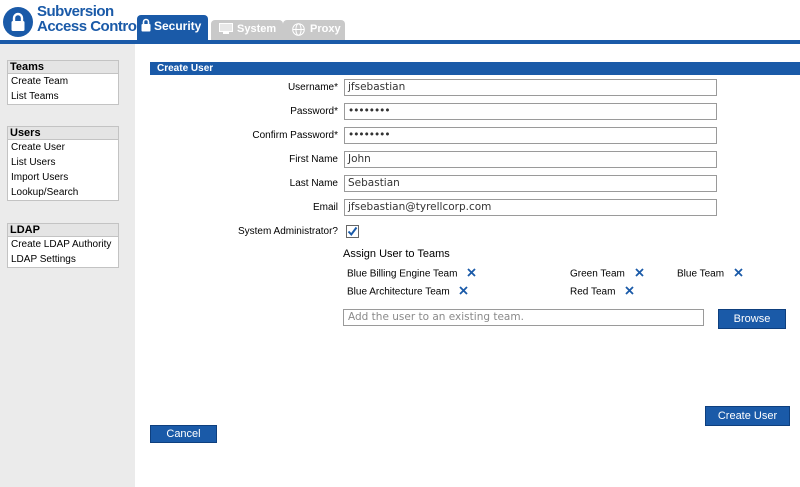  I want to click on sidebar-group-teams: Teams Create Team List Teams, so click(63, 82).